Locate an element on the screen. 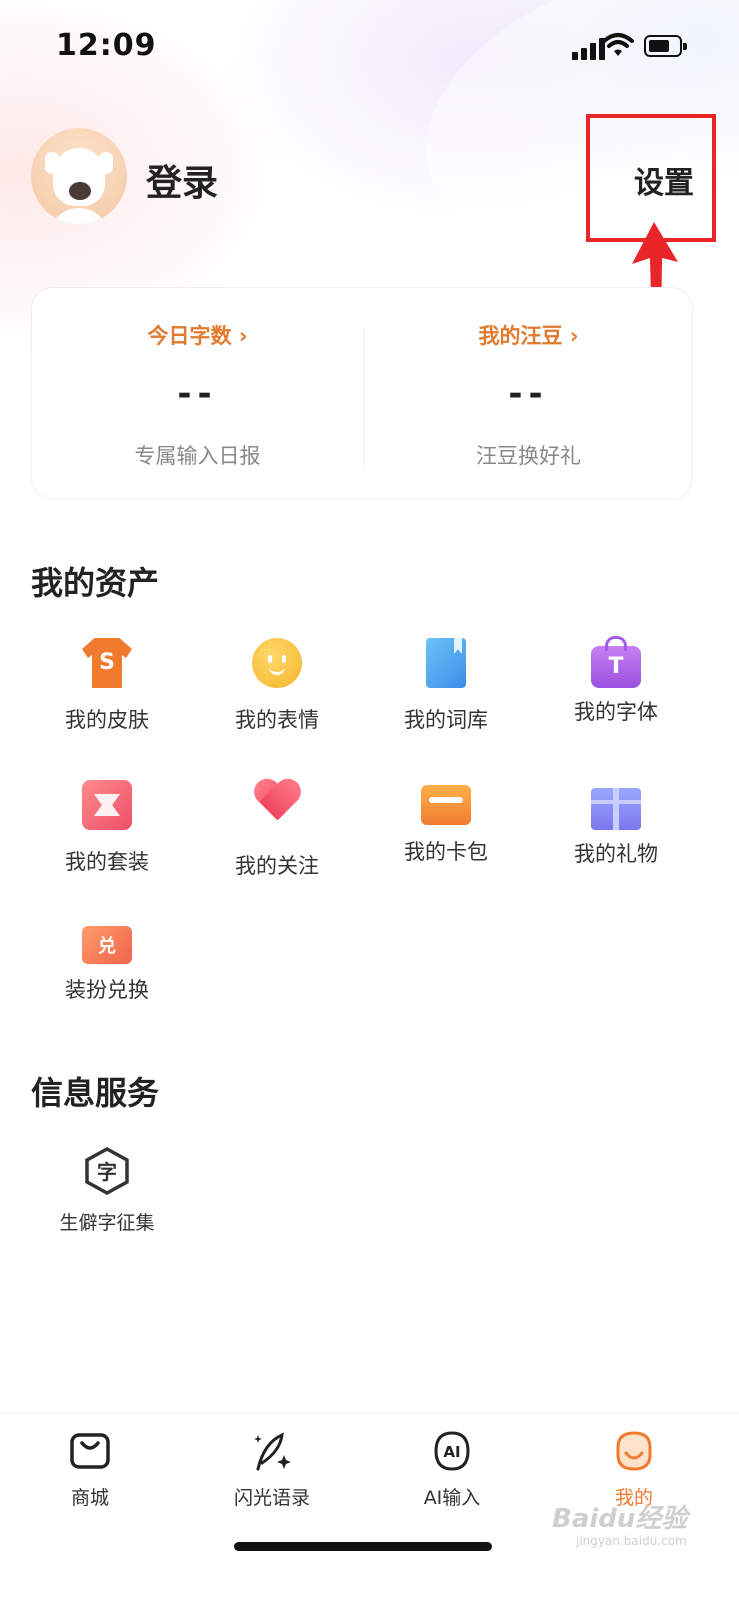  asset-item-emoji: 我的表情 is located at coordinates (277, 686).